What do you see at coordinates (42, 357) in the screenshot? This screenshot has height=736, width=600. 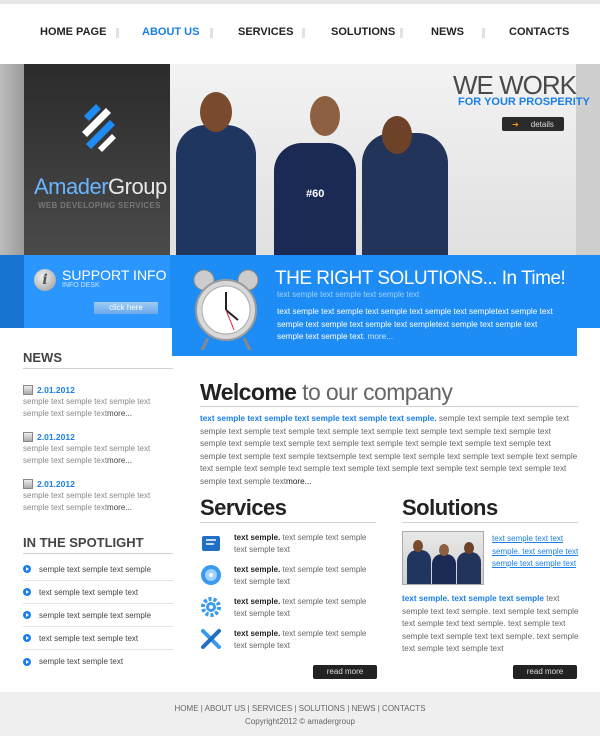 I see `news-title: NEWS` at bounding box center [42, 357].